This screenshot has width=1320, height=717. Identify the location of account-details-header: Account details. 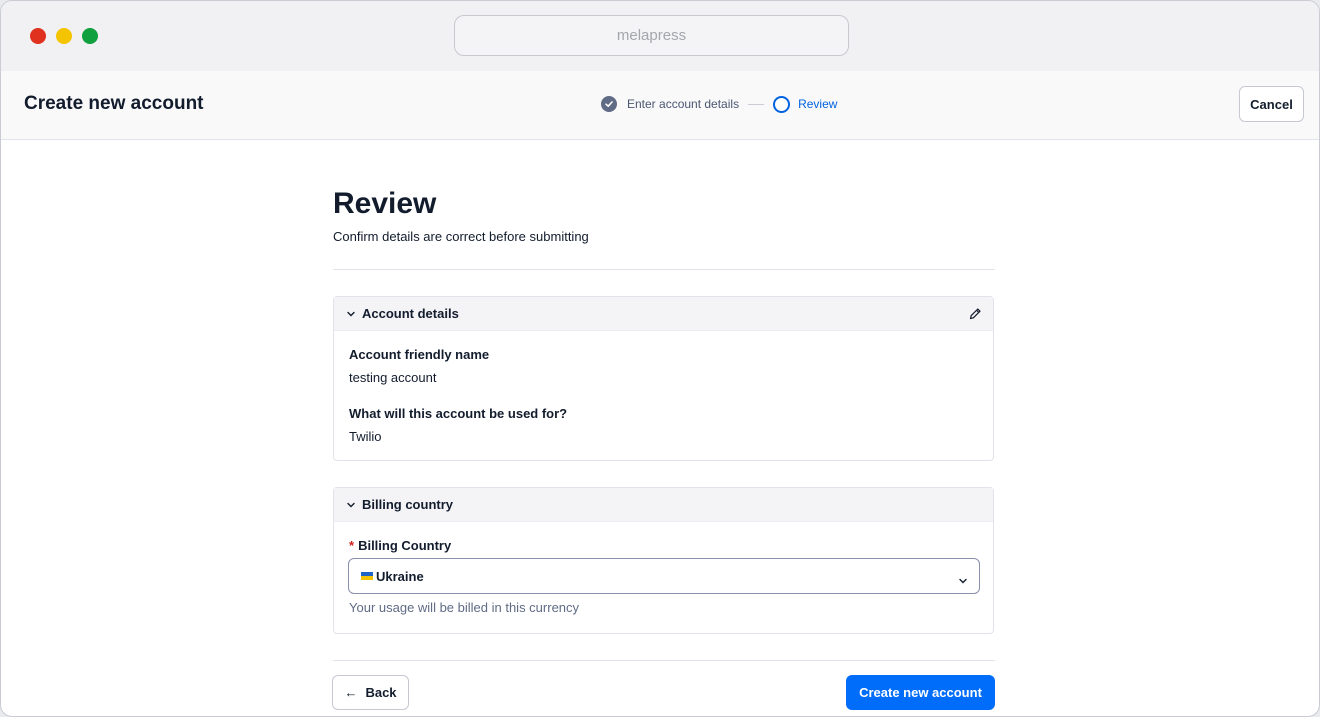
(663, 314).